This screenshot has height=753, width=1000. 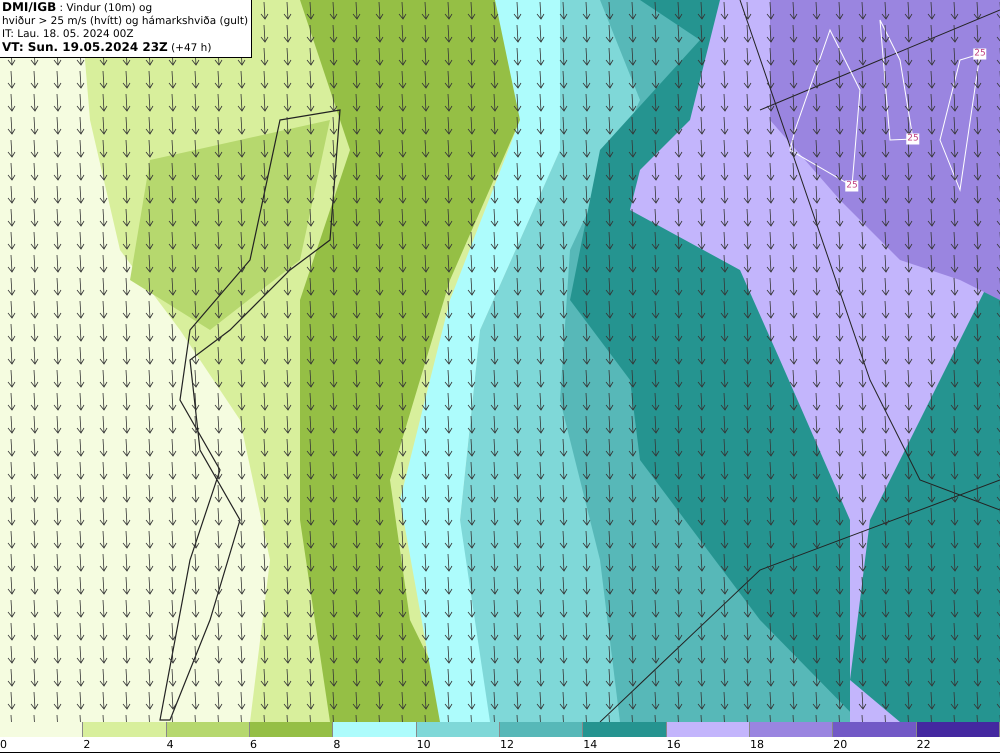 What do you see at coordinates (78, 8) in the screenshot?
I see `header-text: DMI/IGB : Vindur (10m) og` at bounding box center [78, 8].